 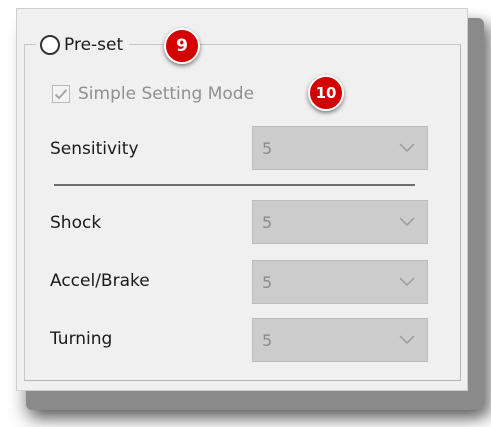 I want to click on simple-setting-mode-row: Simple Setting Mode, so click(x=153, y=94).